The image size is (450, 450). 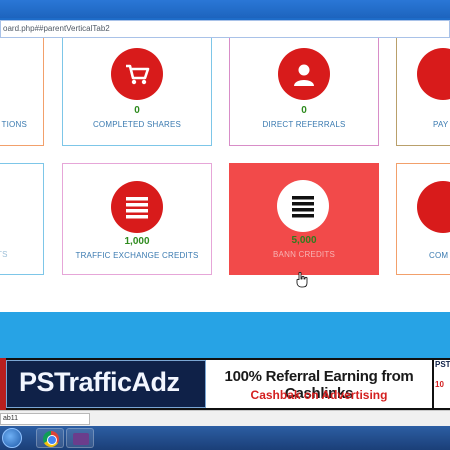 I want to click on banner-logo-panel: PSTrafficAdz, so click(x=106, y=384).